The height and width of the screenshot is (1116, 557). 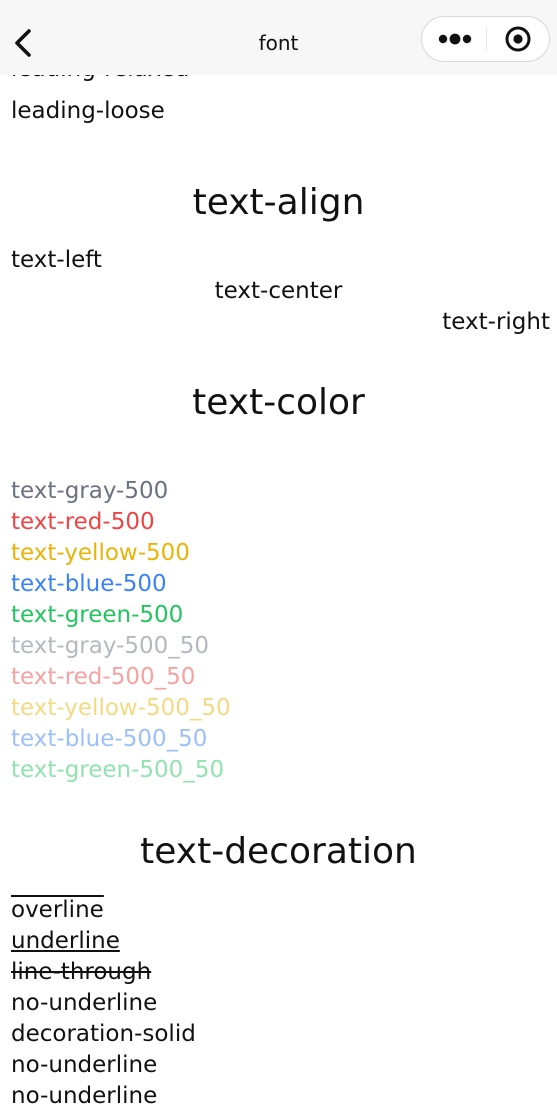 What do you see at coordinates (278, 202) in the screenshot?
I see `text-align-heading: text-align` at bounding box center [278, 202].